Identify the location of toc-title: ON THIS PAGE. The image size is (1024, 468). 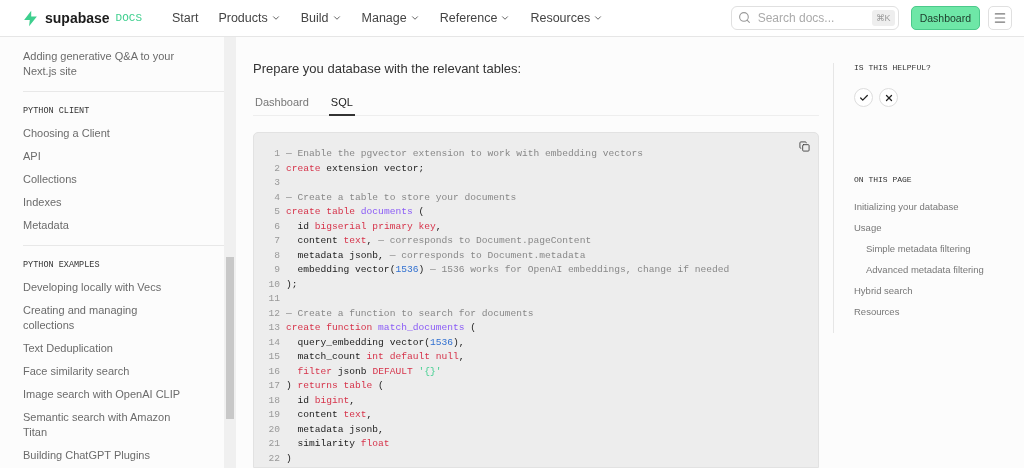
(883, 179).